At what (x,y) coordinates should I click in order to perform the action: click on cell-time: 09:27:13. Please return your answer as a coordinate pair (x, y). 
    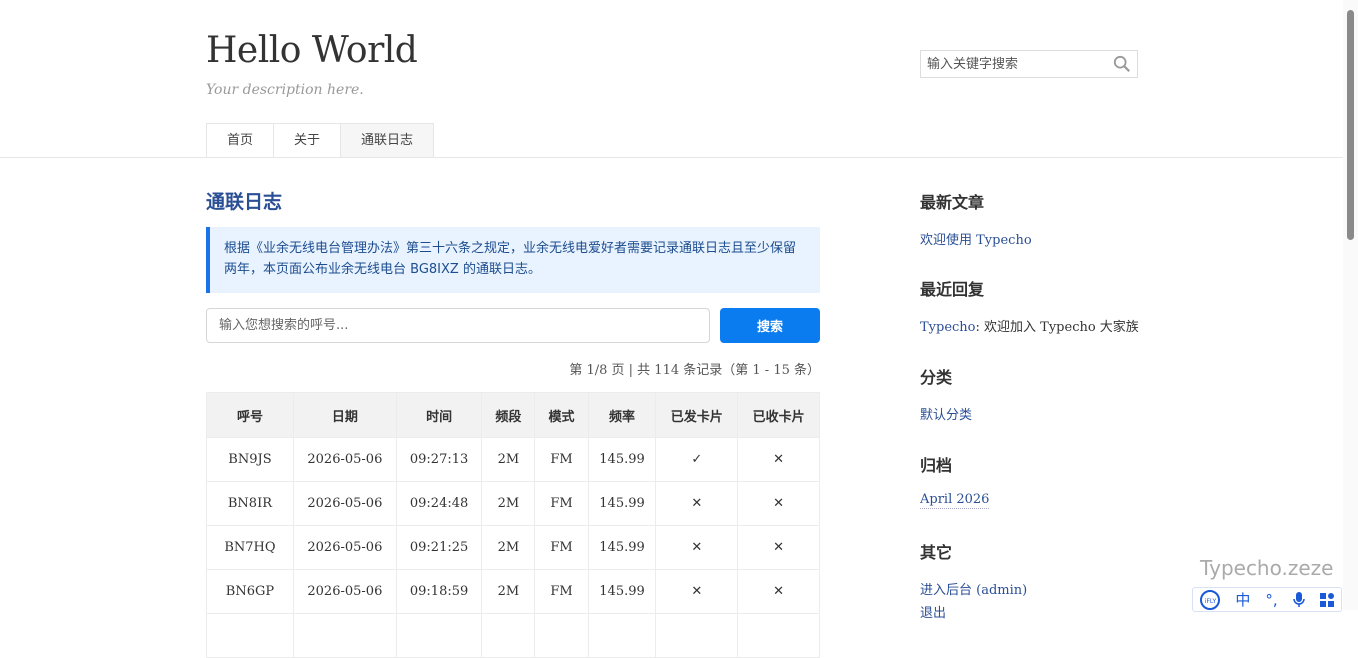
    Looking at the image, I should click on (439, 459).